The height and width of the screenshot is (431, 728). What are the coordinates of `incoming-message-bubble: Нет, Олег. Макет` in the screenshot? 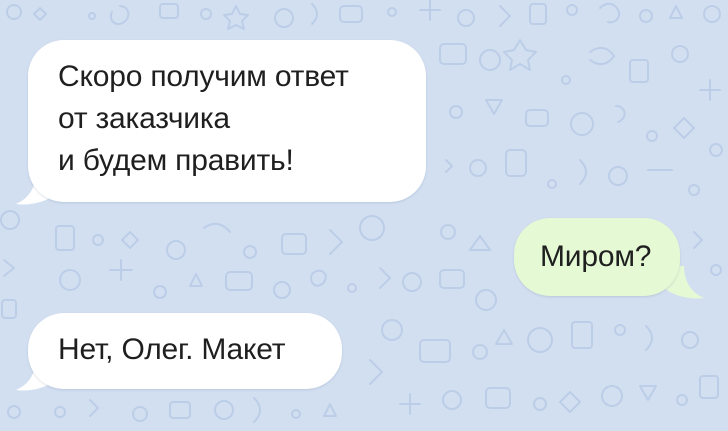 It's located at (185, 351).